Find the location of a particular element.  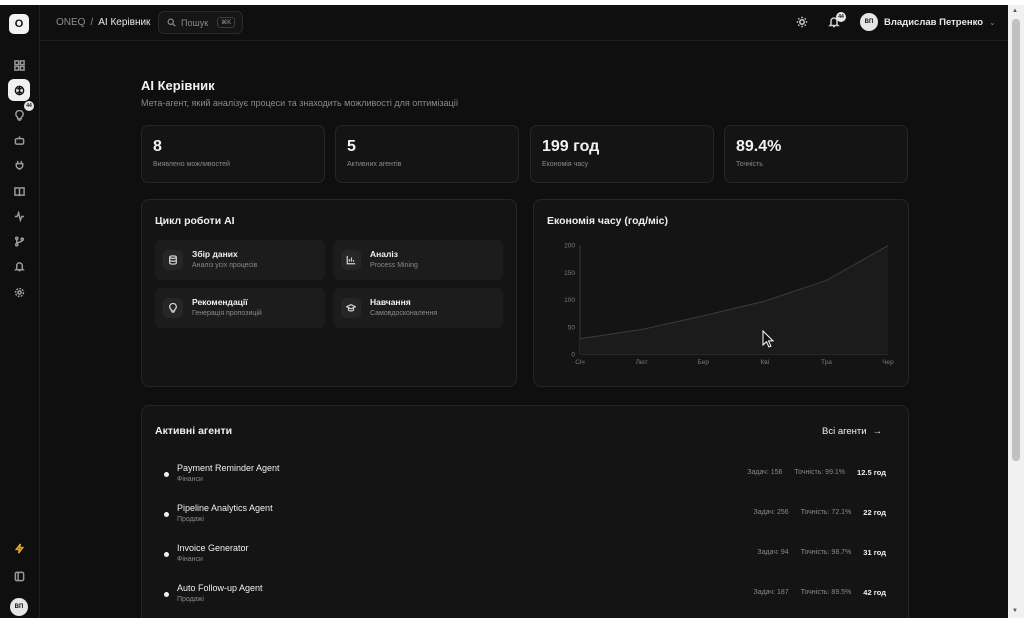

y-tick-label: 0 is located at coordinates (573, 355).